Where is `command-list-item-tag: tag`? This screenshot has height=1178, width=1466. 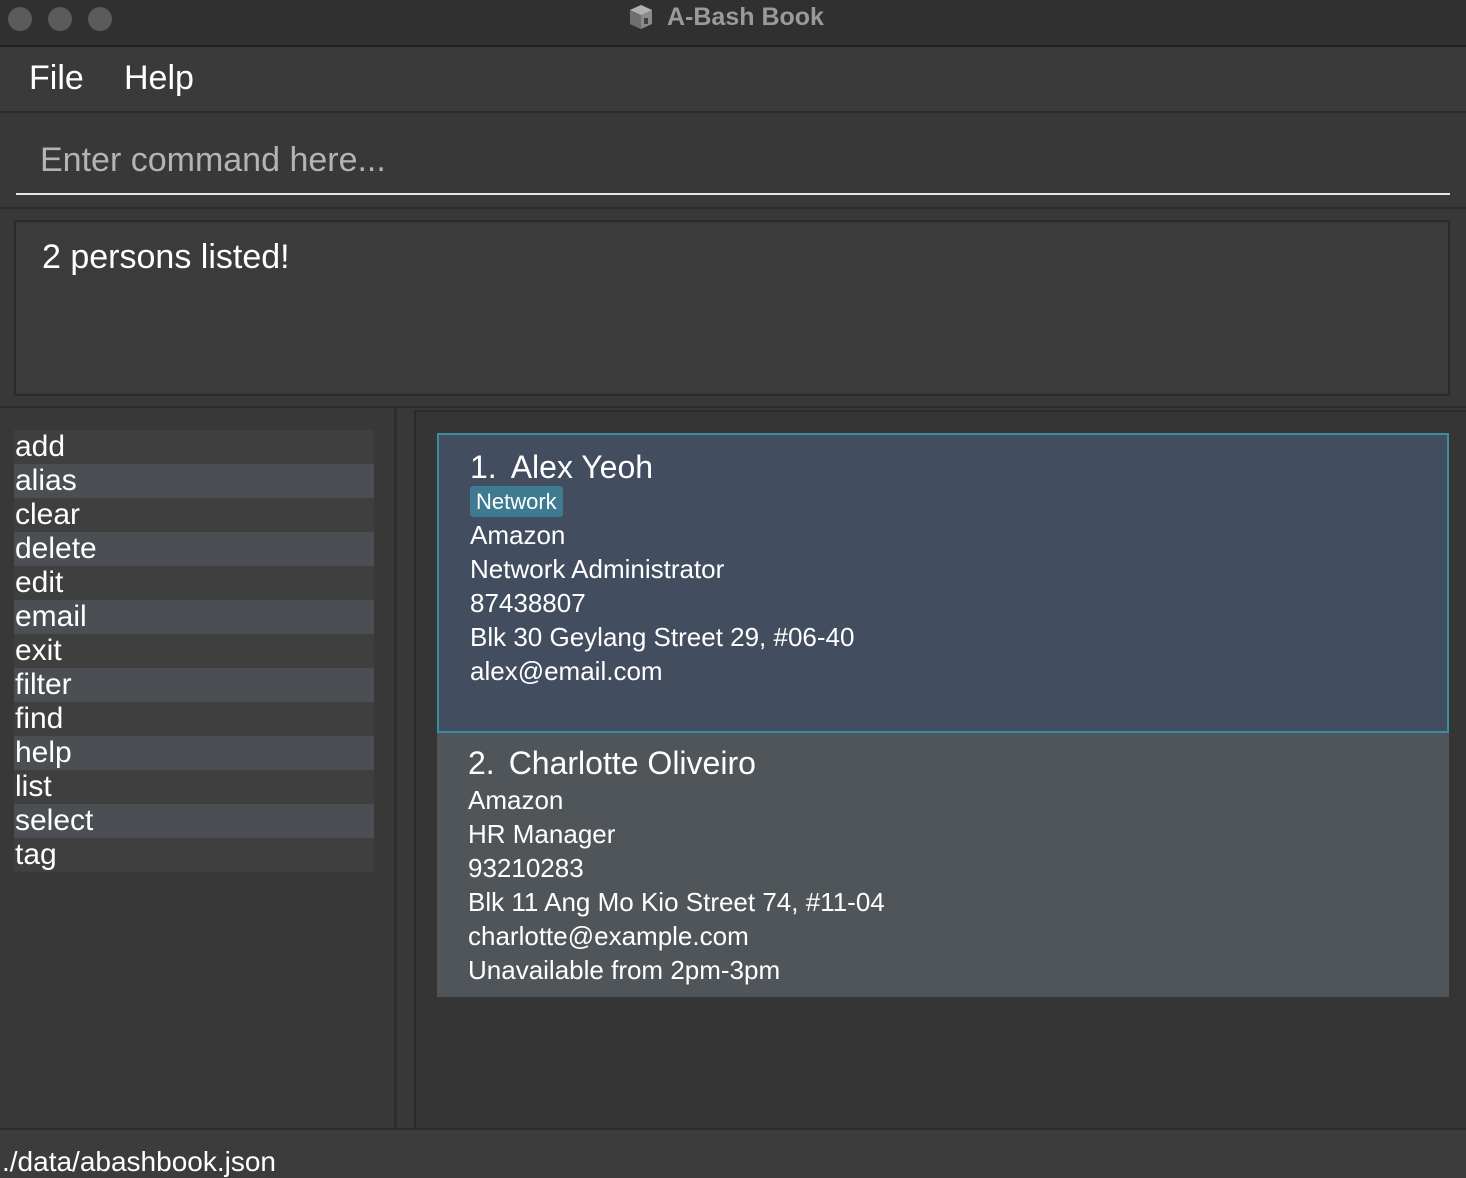
command-list-item-tag: tag is located at coordinates (194, 855).